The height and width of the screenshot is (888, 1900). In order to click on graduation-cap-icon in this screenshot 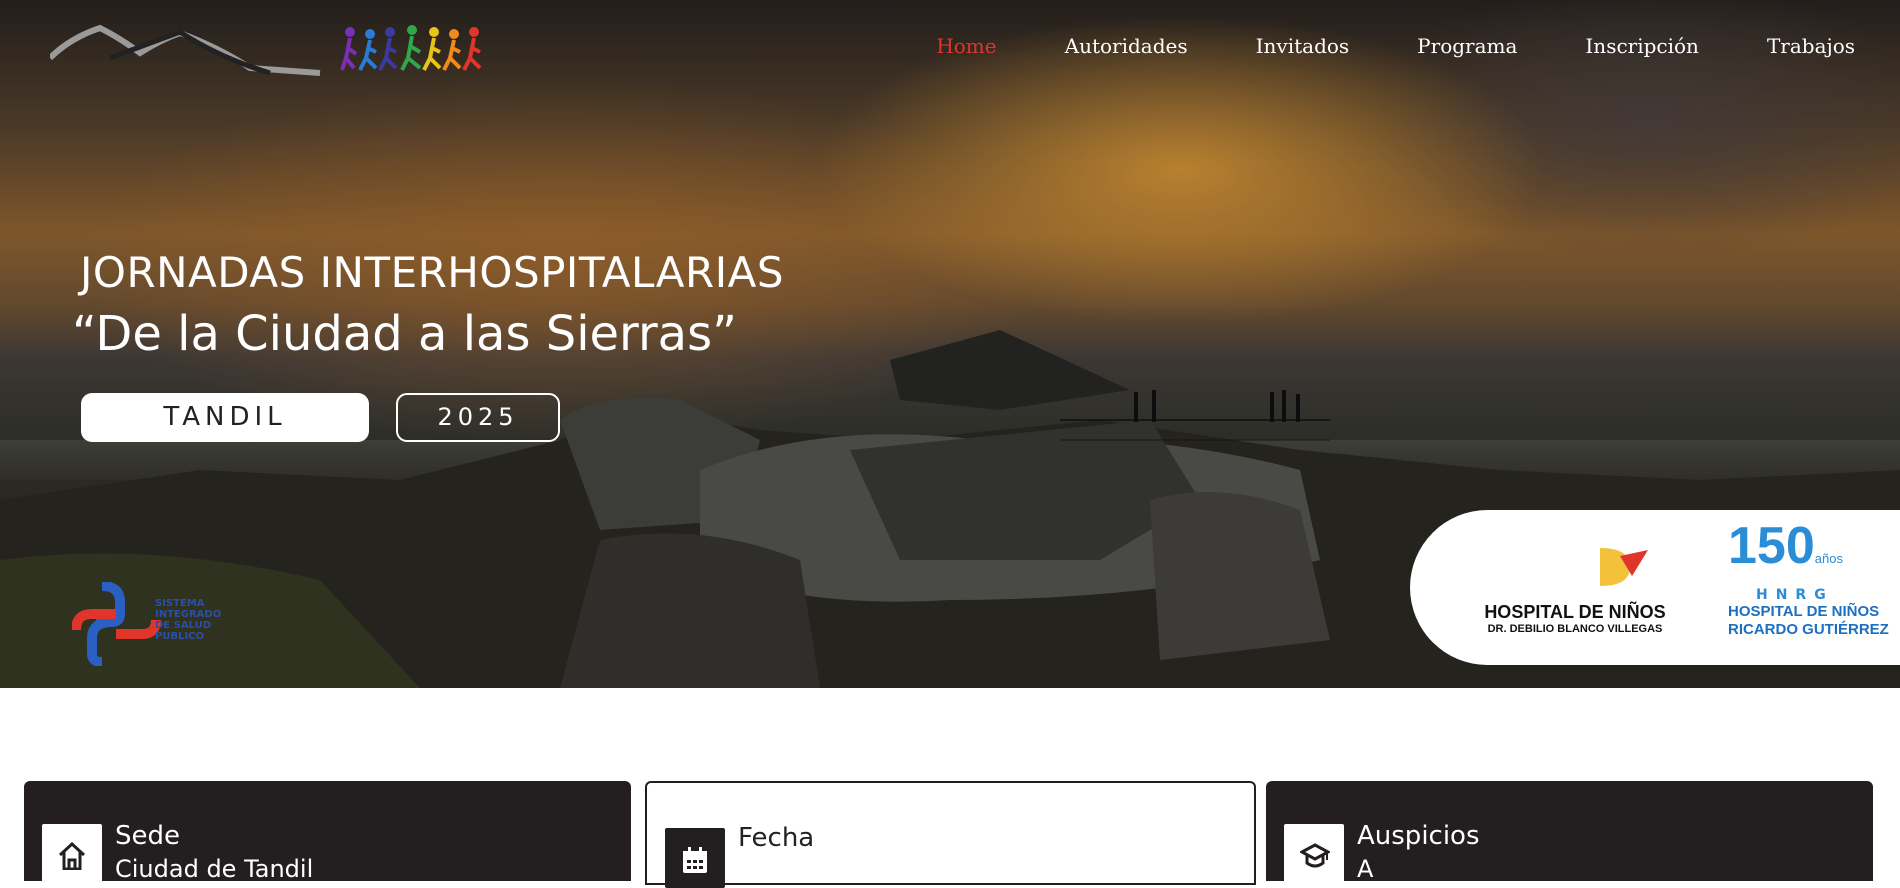, I will do `click(1315, 855)`.